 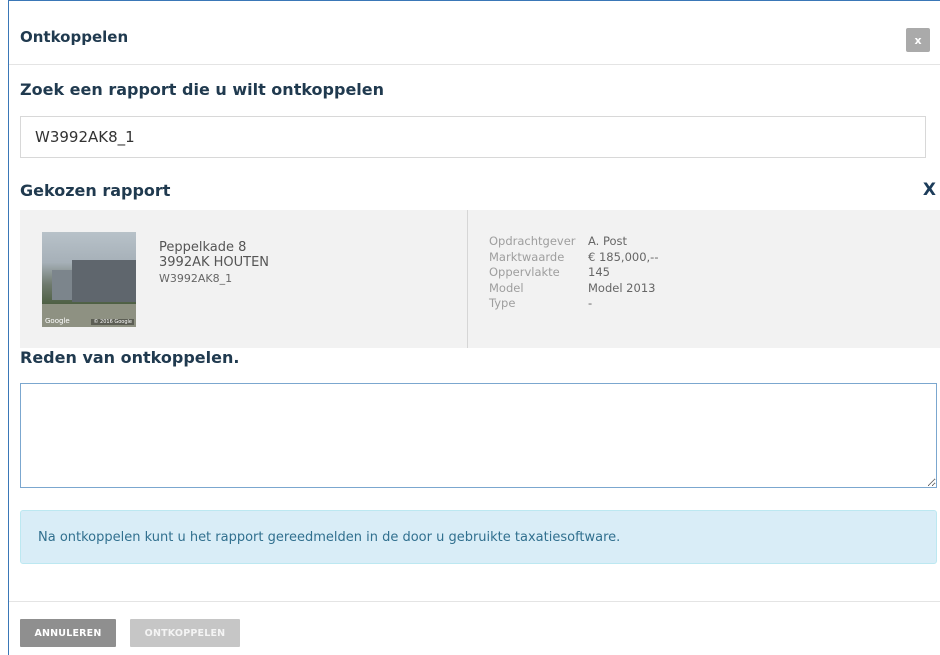 What do you see at coordinates (622, 287) in the screenshot?
I see `detail-value: Model 2013` at bounding box center [622, 287].